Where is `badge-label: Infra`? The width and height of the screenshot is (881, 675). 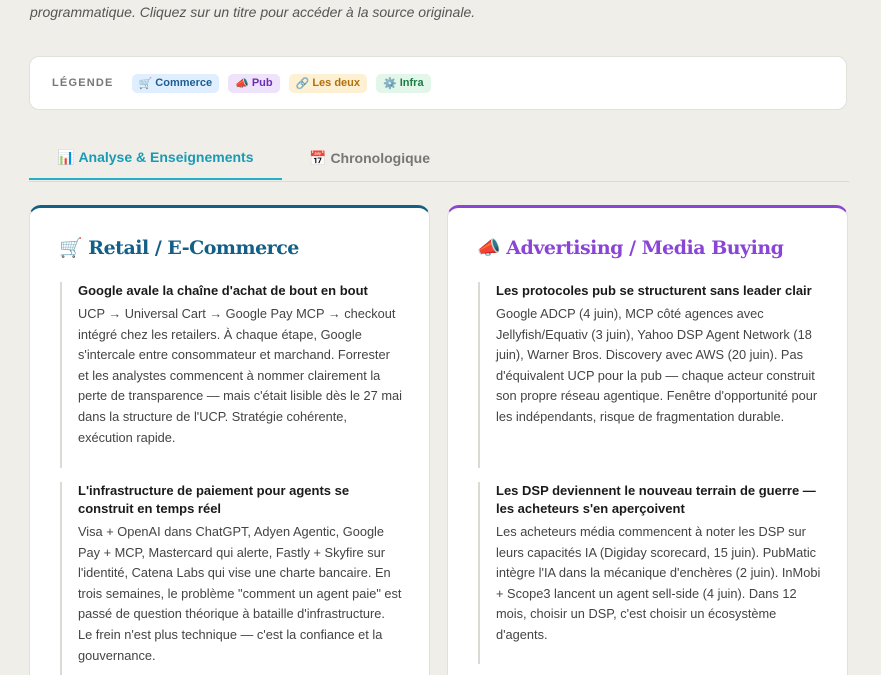 badge-label: Infra is located at coordinates (411, 83).